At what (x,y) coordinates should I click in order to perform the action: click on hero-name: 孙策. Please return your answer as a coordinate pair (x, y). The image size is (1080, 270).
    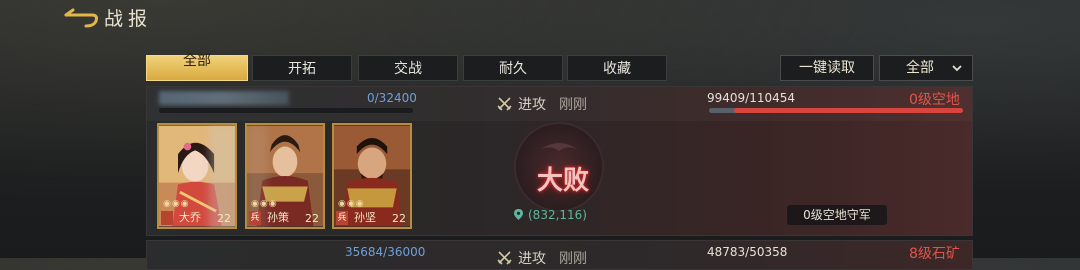
    Looking at the image, I should click on (278, 217).